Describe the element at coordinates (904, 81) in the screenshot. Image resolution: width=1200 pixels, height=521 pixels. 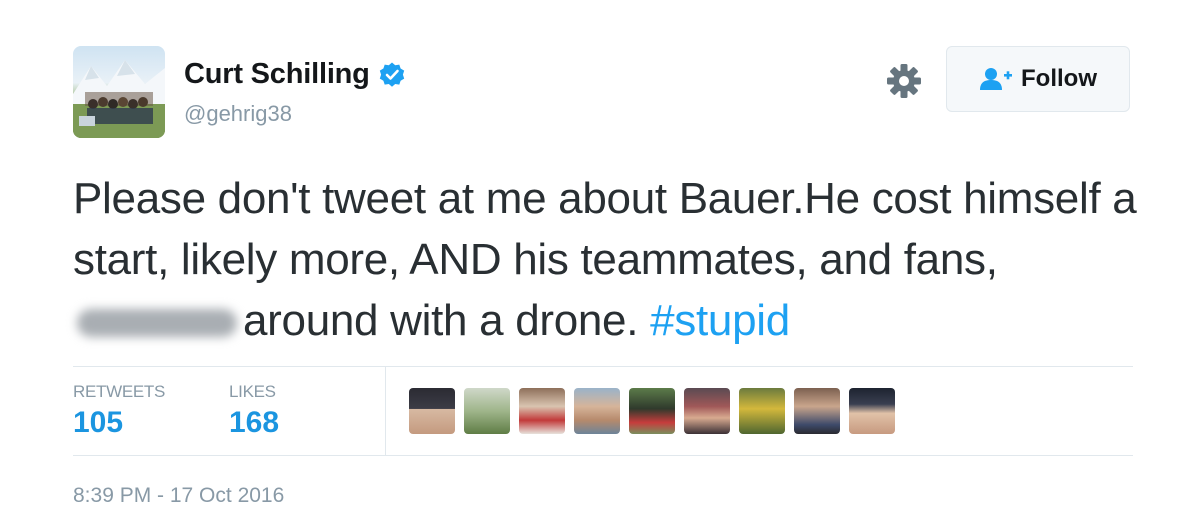
I see `gear-icon` at that location.